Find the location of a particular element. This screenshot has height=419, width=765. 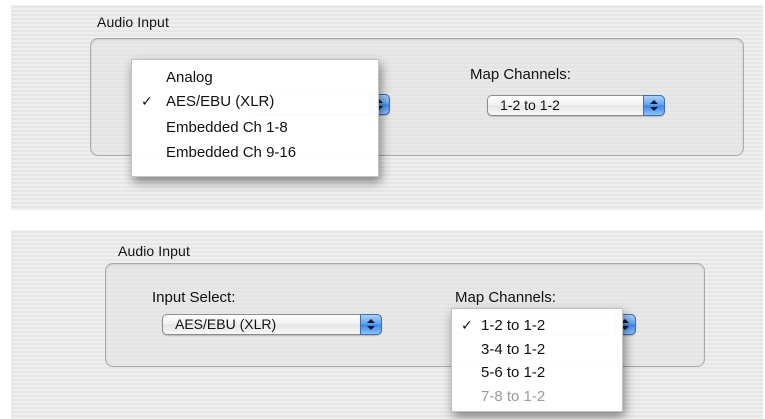

bottom-input-select-label: Input Select: is located at coordinates (194, 297).